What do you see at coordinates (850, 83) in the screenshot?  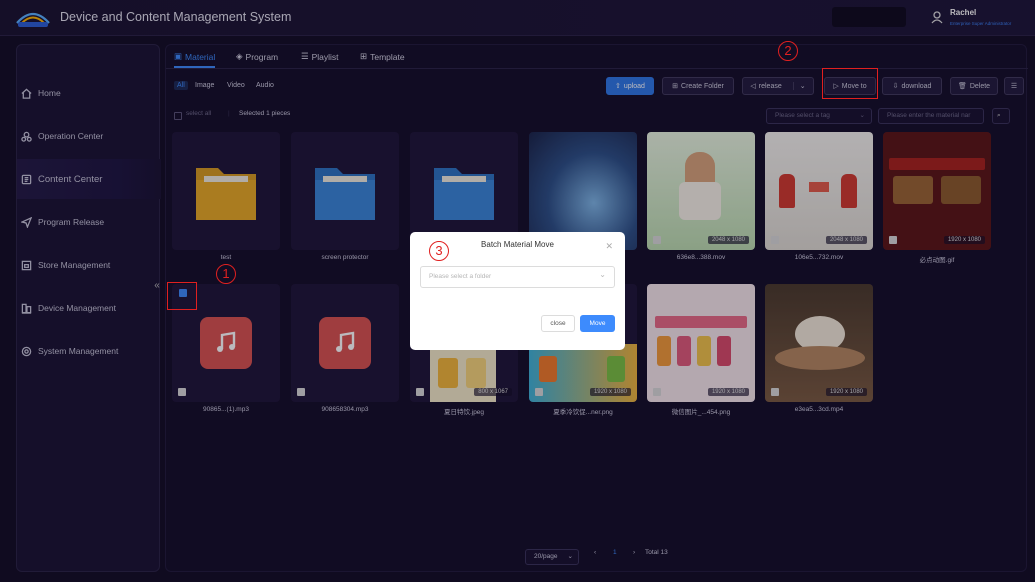 I see `annotation-highlight-move-to` at bounding box center [850, 83].